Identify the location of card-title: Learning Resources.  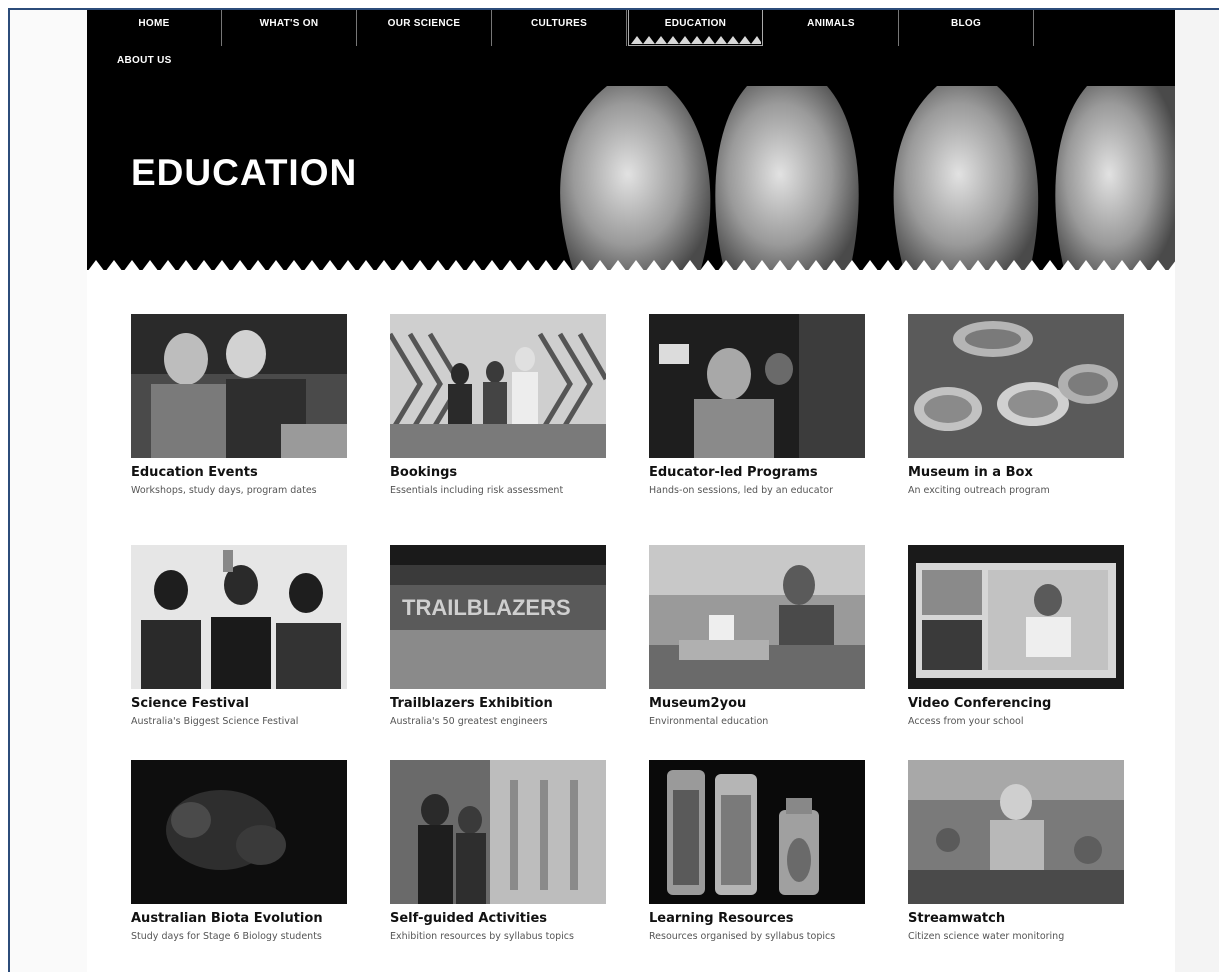
(757, 918).